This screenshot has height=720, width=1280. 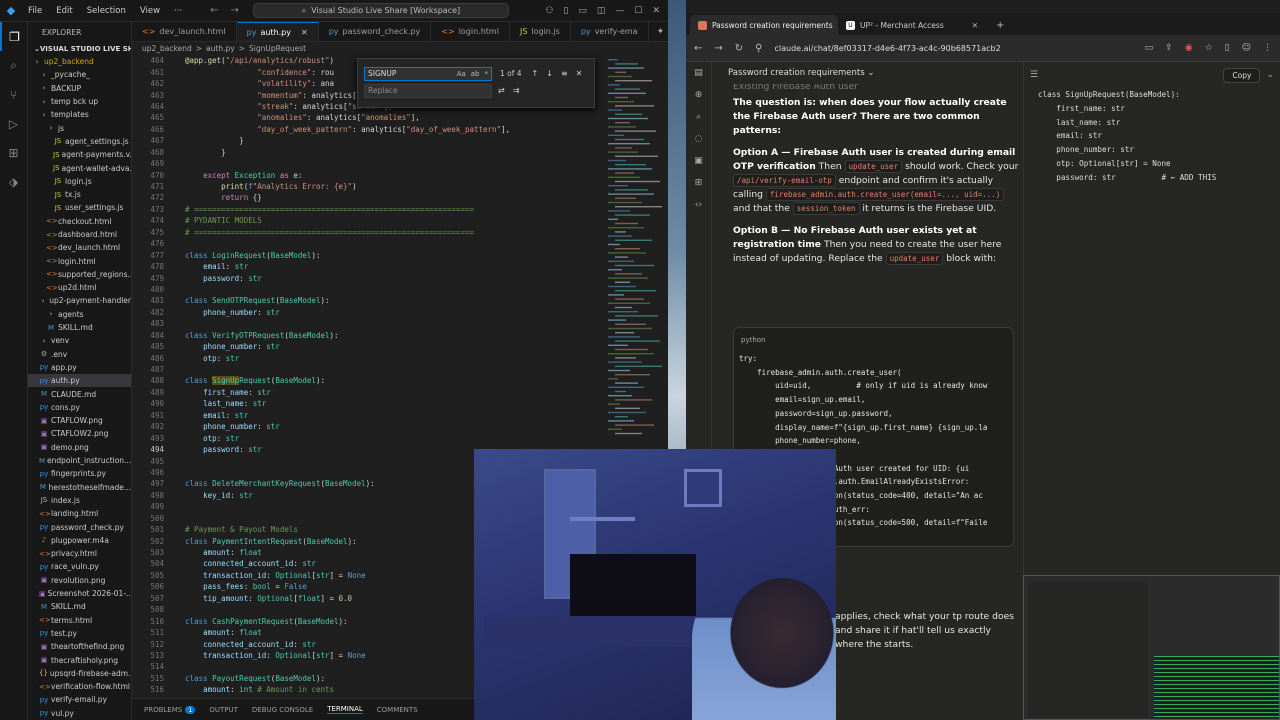 I want to click on code-line: 488 class SignUpRequest(BaseModel):, so click(x=367, y=380).